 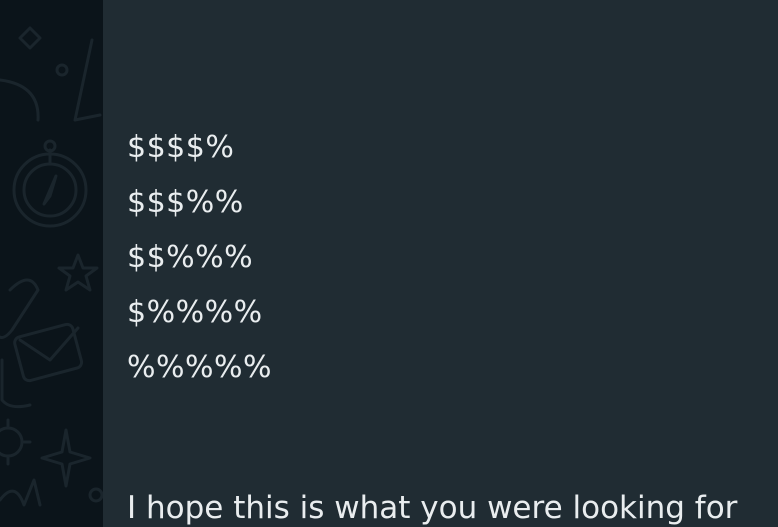 What do you see at coordinates (12, 442) in the screenshot?
I see `gear-doodle` at bounding box center [12, 442].